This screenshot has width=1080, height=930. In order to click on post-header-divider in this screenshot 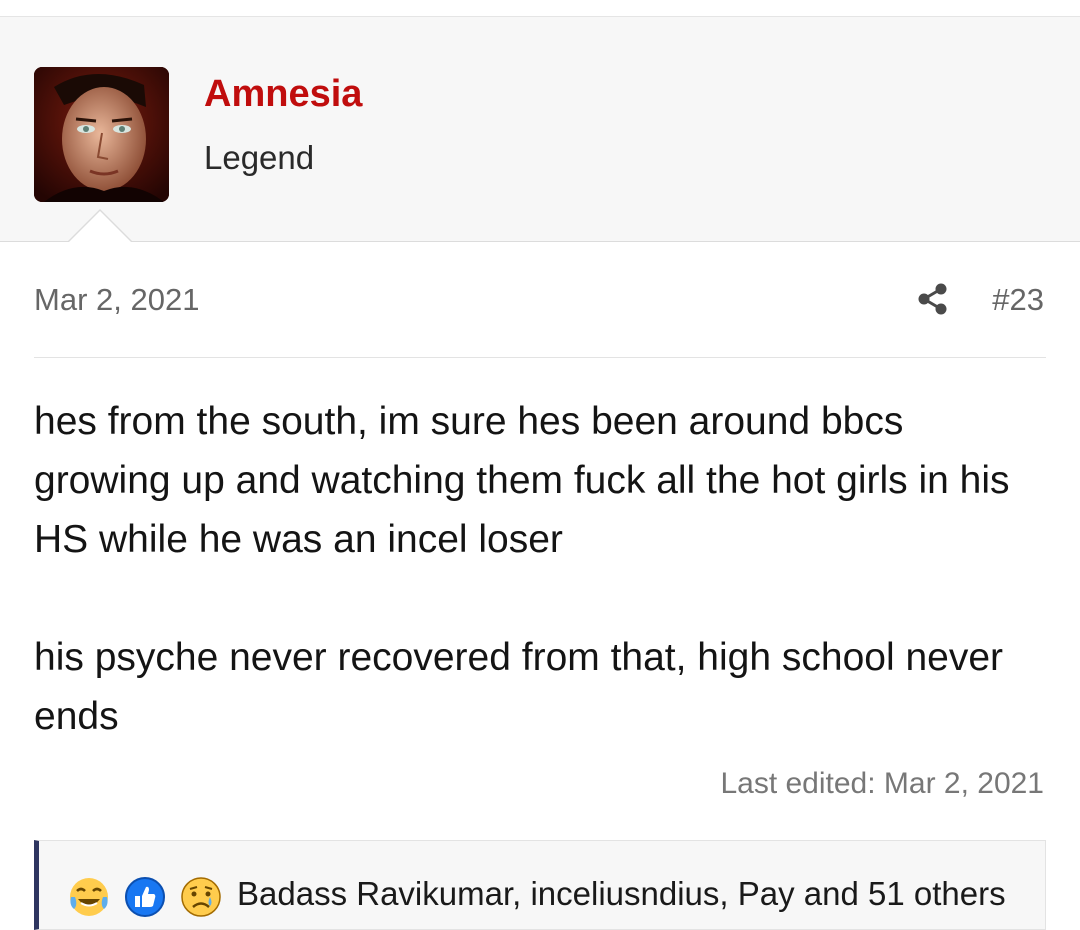, I will do `click(540, 357)`.